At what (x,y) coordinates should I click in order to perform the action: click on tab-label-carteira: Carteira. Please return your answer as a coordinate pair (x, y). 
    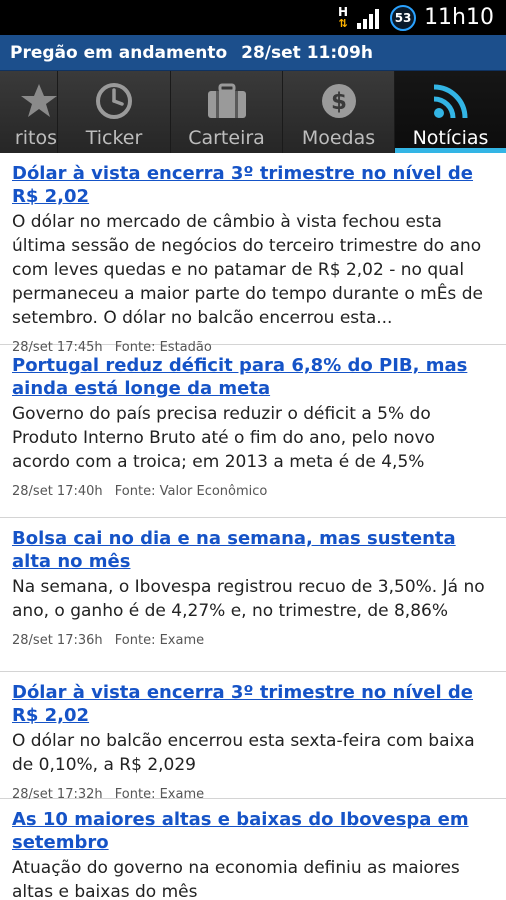
    Looking at the image, I should click on (226, 138).